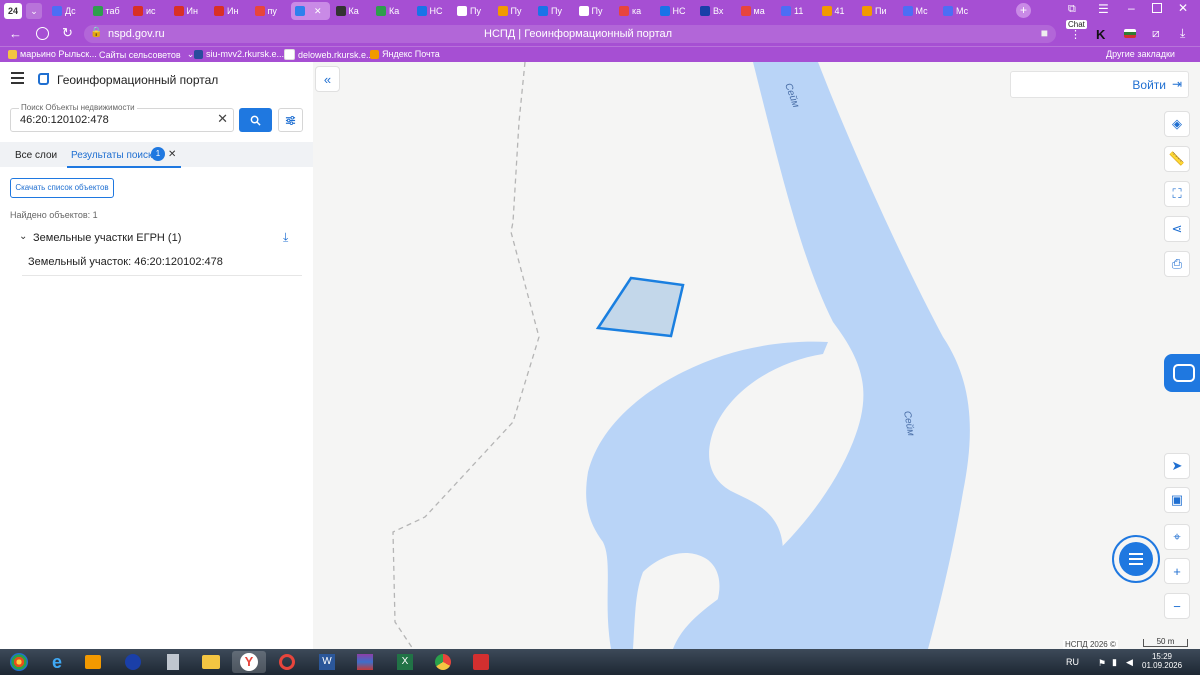 This screenshot has height=675, width=1200. I want to click on wmp-icon, so click(133, 662).